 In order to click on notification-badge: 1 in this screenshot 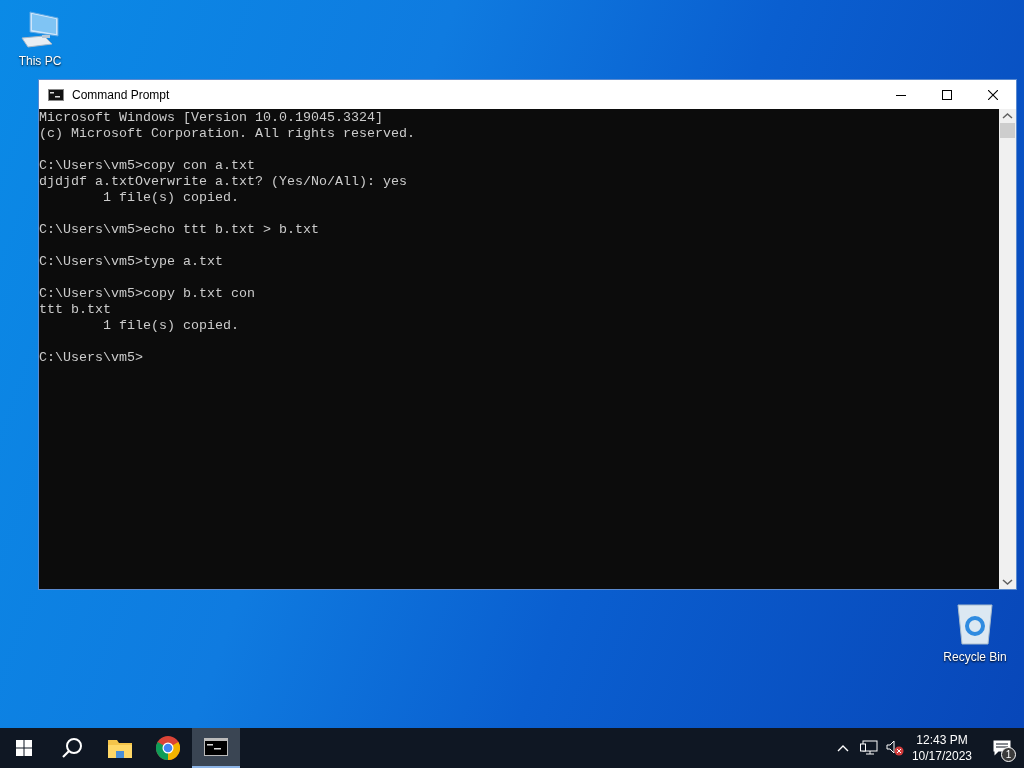, I will do `click(1008, 754)`.